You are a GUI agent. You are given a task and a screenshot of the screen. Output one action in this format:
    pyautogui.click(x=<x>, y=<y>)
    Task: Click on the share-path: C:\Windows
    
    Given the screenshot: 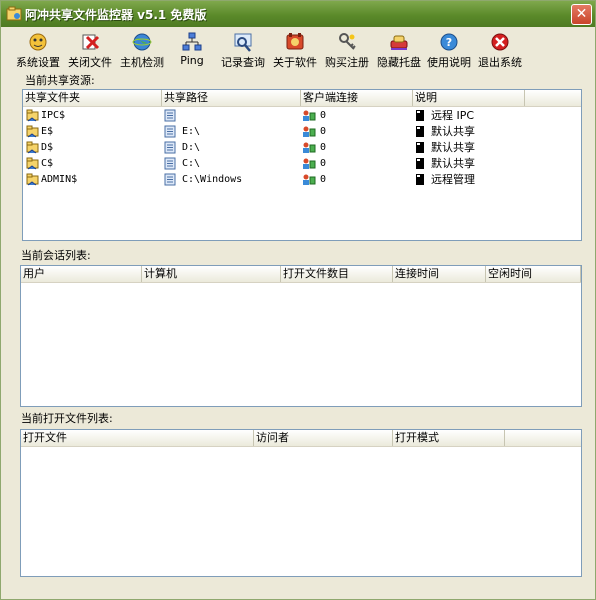 What is the action you would take?
    pyautogui.click(x=212, y=179)
    